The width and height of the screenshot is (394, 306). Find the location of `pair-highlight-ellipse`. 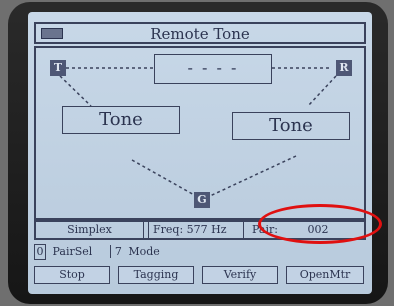

pair-highlight-ellipse is located at coordinates (320, 224).